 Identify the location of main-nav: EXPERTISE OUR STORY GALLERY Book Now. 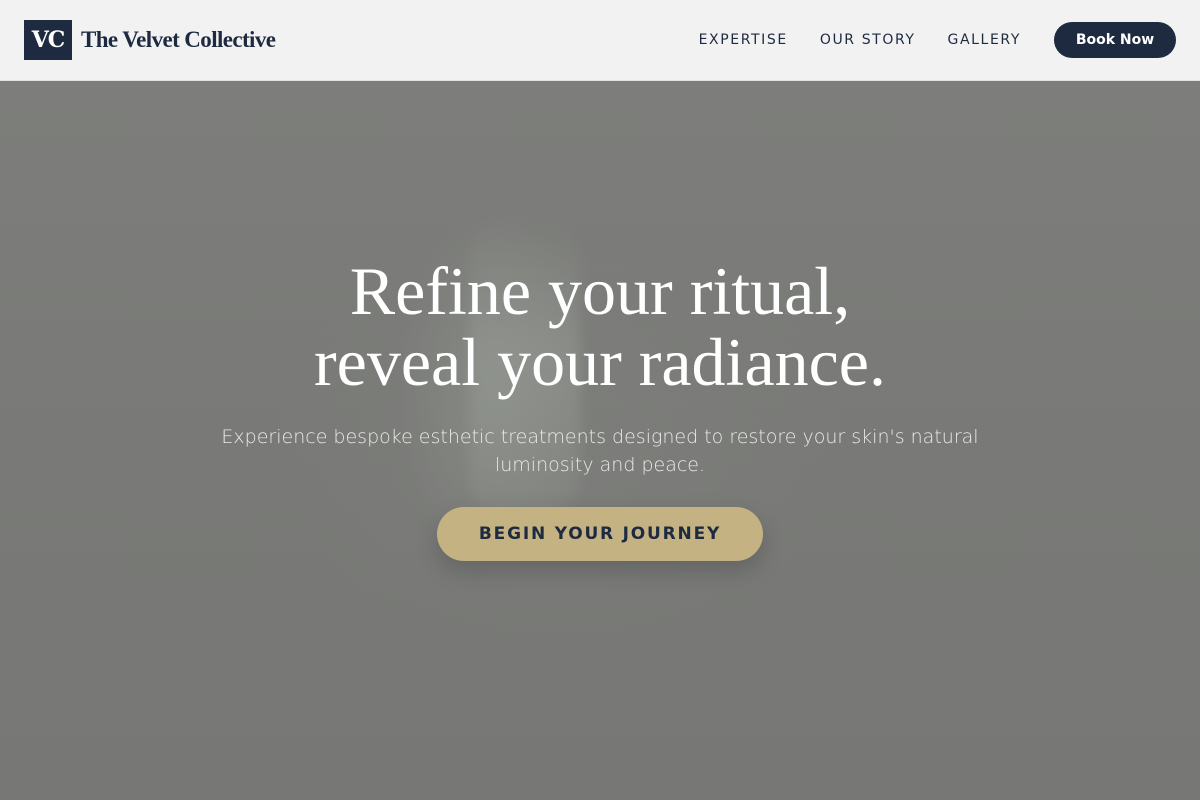
(937, 40).